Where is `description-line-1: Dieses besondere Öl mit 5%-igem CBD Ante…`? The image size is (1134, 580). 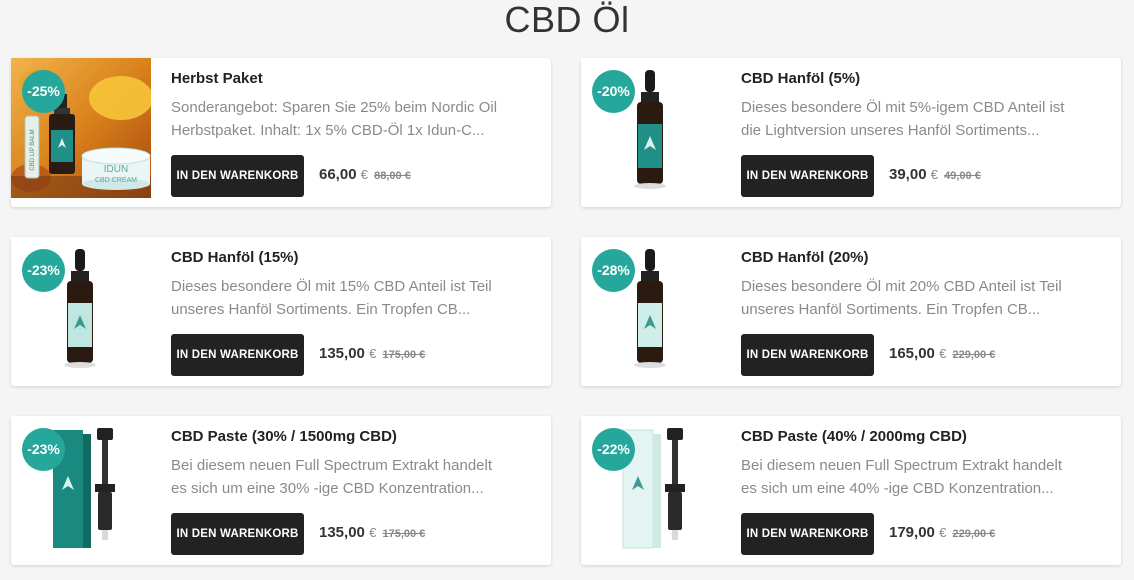
description-line-1: Dieses besondere Öl mit 5%-igem CBD Ante… is located at coordinates (903, 107).